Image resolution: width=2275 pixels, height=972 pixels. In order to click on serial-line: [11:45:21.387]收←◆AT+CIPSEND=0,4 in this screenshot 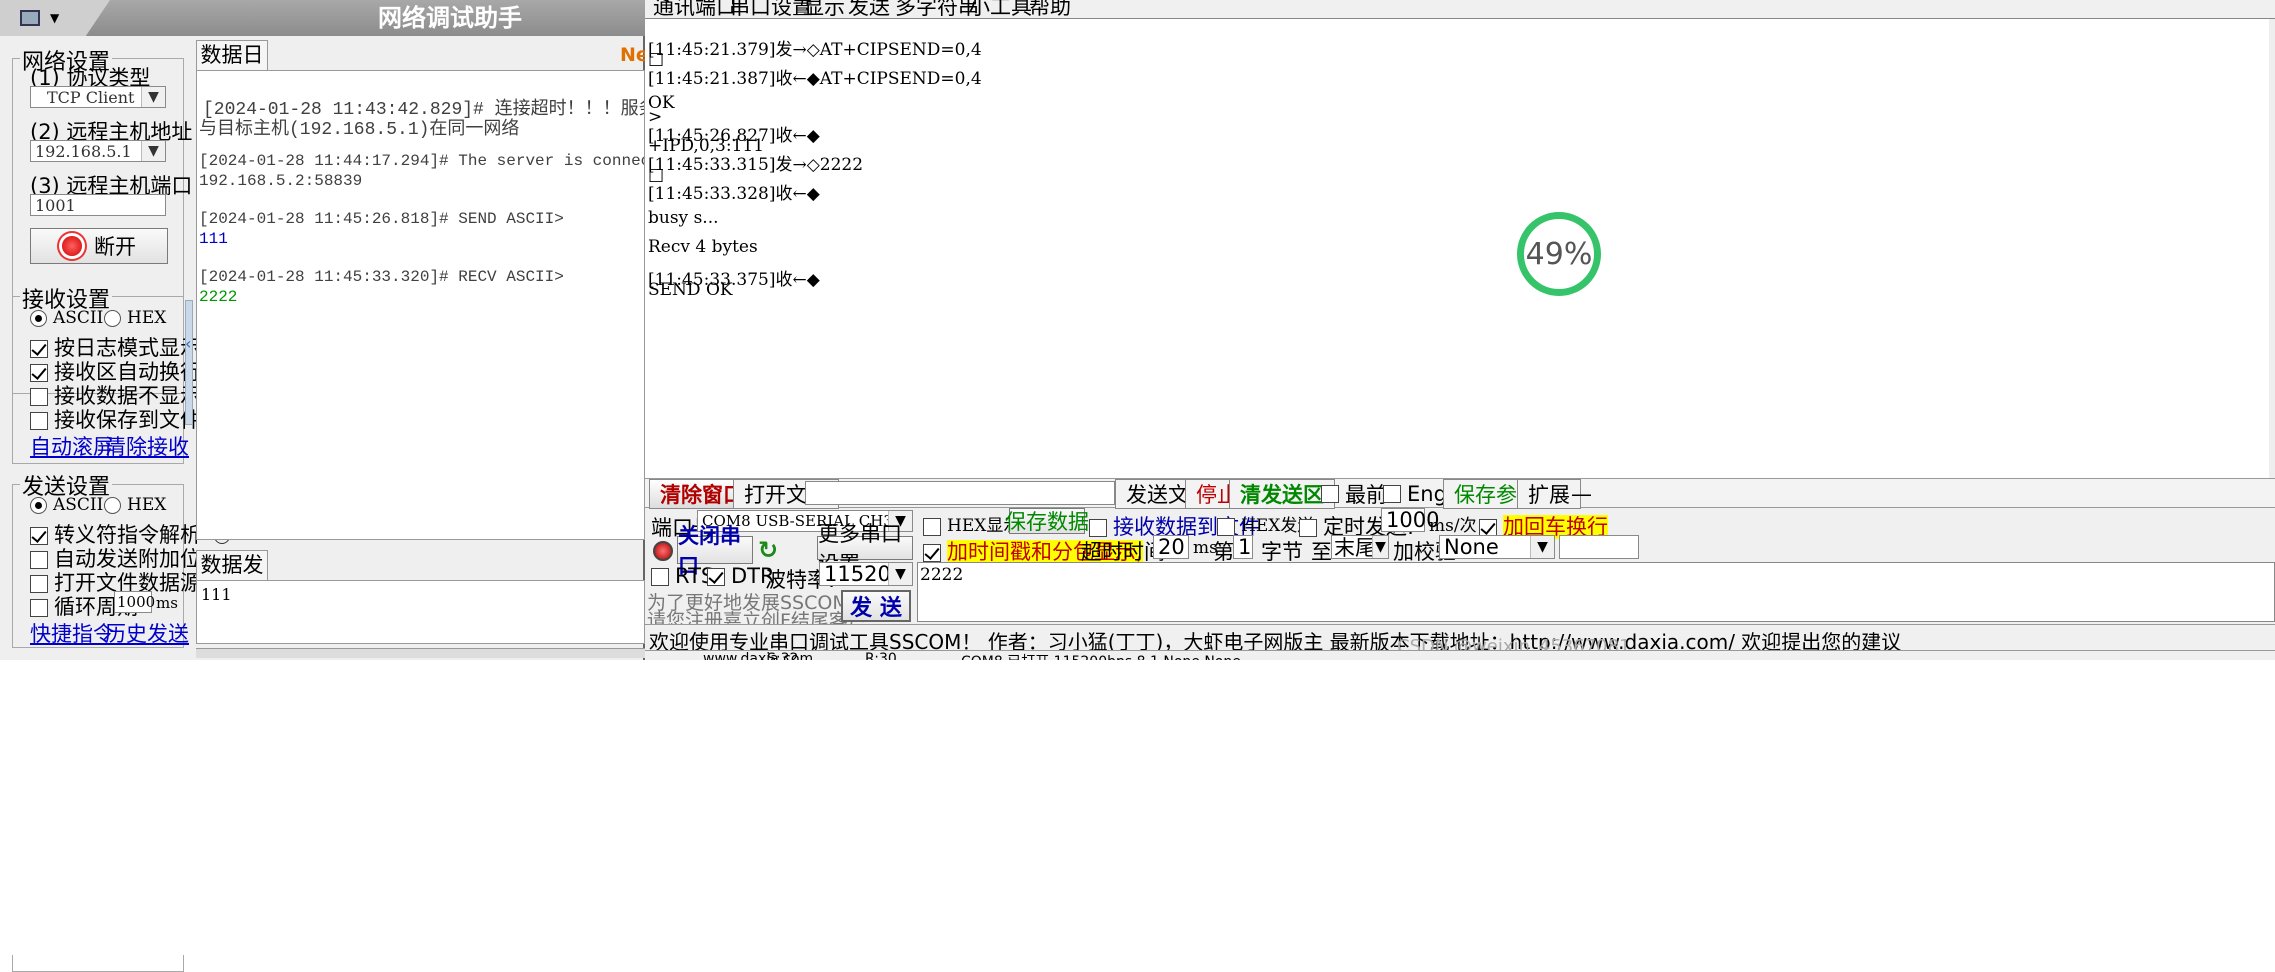, I will do `click(815, 78)`.